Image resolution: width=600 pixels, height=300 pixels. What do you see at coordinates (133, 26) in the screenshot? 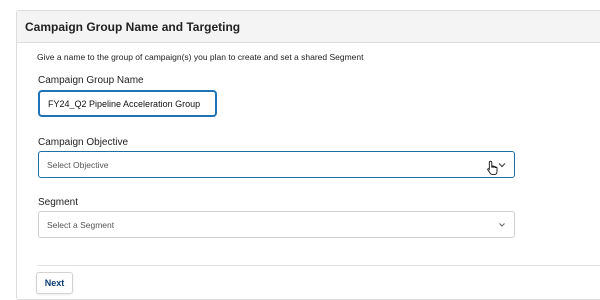
I see `panel-title: Campaign Group Name and Targeting` at bounding box center [133, 26].